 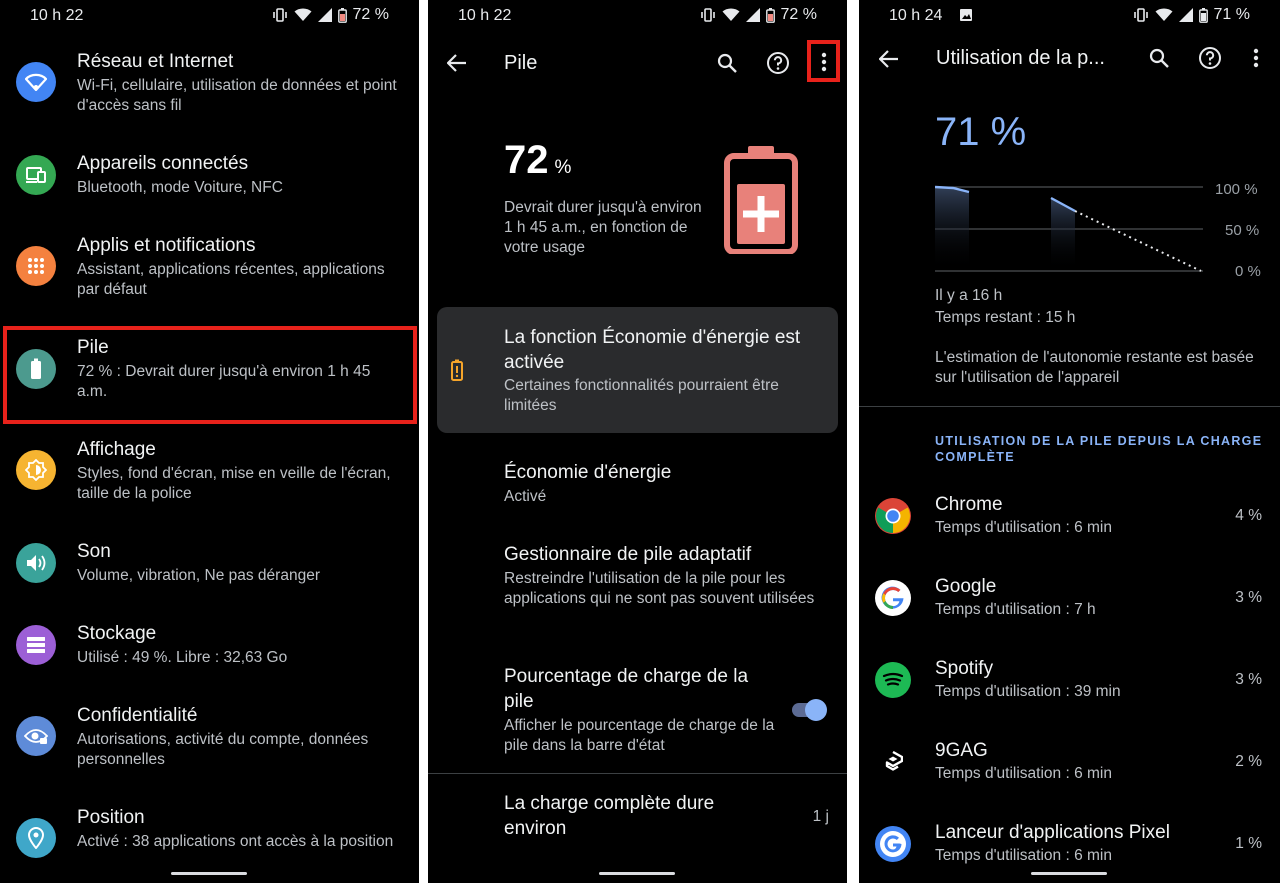 I want to click on app-percentage: 2 %, so click(x=1248, y=761).